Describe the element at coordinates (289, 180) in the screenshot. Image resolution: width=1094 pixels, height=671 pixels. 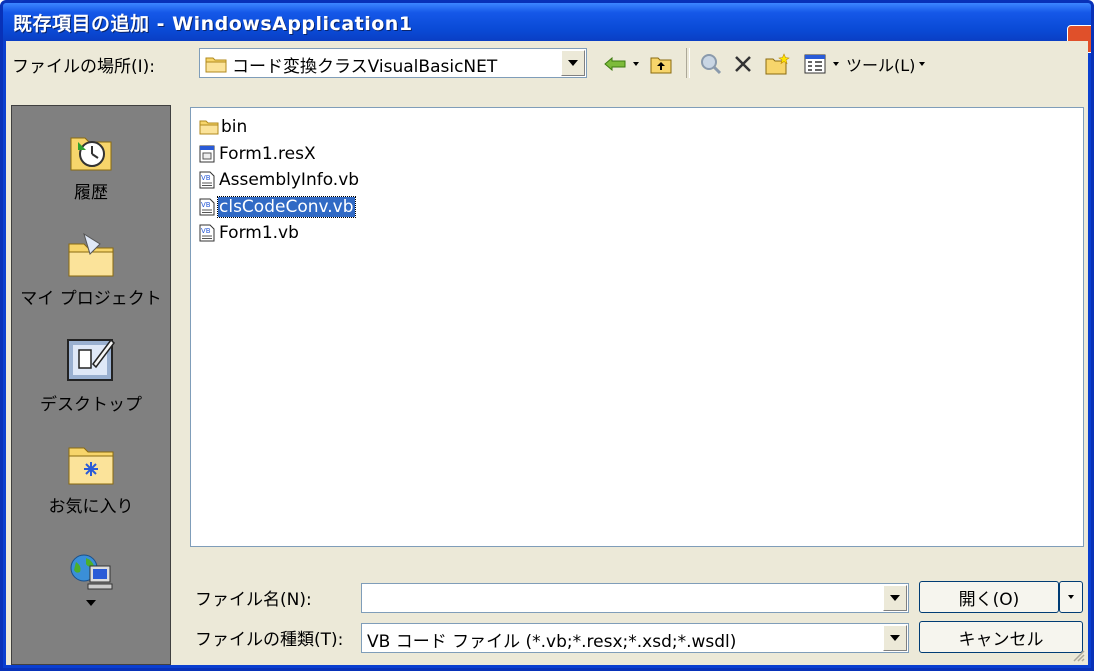
I see `file-name: AssemblyInfo.vb` at that location.